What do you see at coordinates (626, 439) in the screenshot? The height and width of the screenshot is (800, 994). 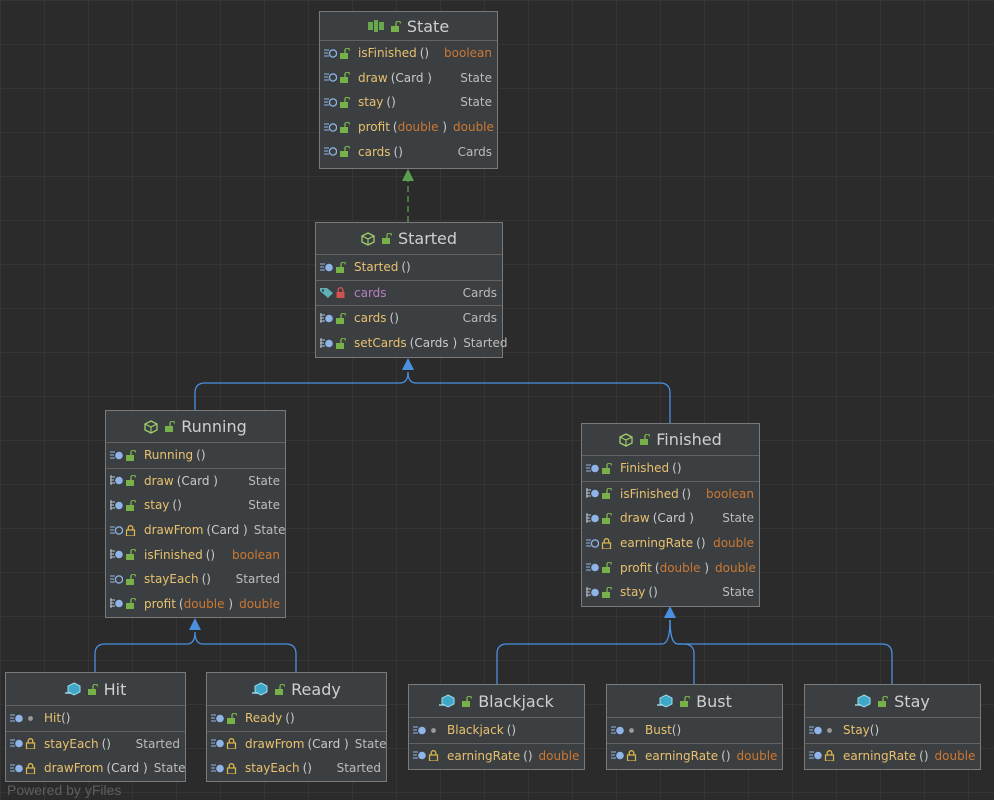 I see `abstract-class-icon` at bounding box center [626, 439].